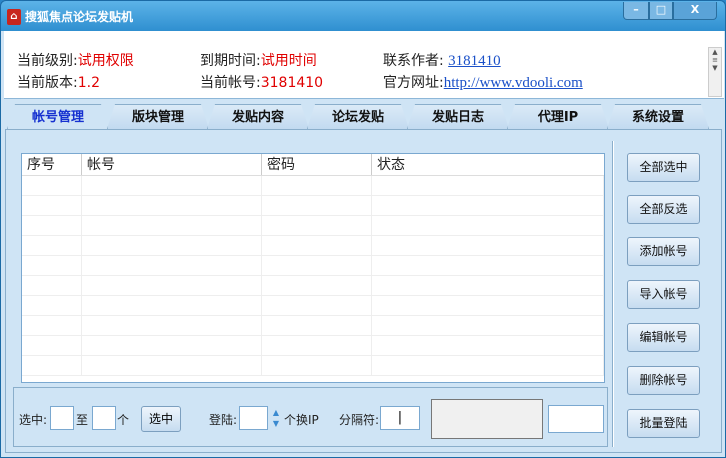 This screenshot has height=458, width=726. I want to click on site-label: 官方网址:, so click(413, 83).